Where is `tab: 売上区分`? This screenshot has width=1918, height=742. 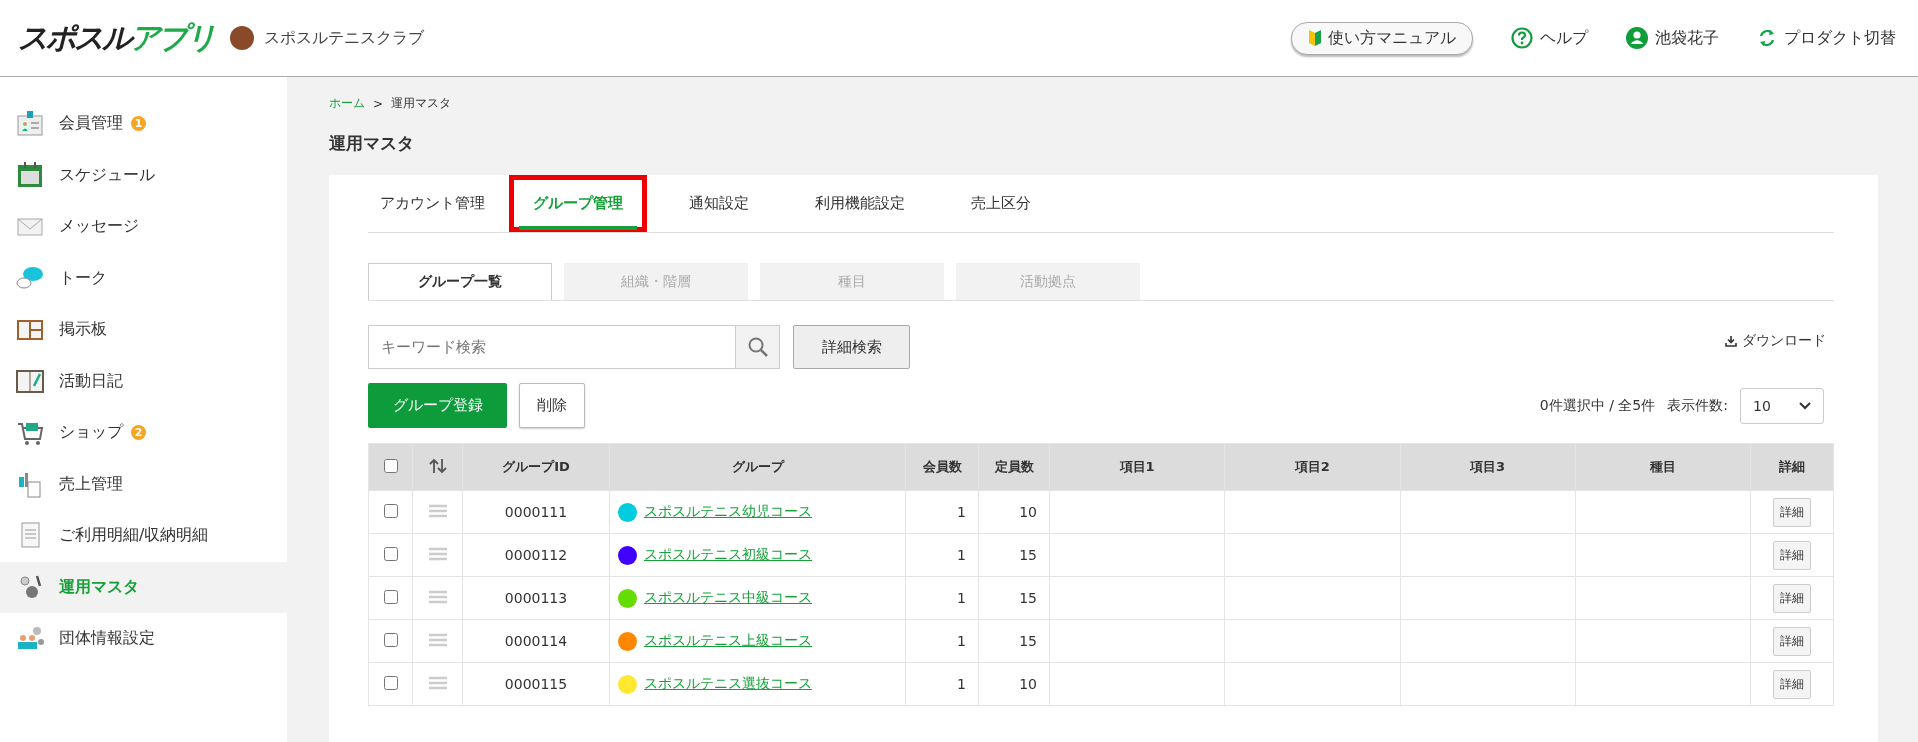
tab: 売上区分 is located at coordinates (1001, 203).